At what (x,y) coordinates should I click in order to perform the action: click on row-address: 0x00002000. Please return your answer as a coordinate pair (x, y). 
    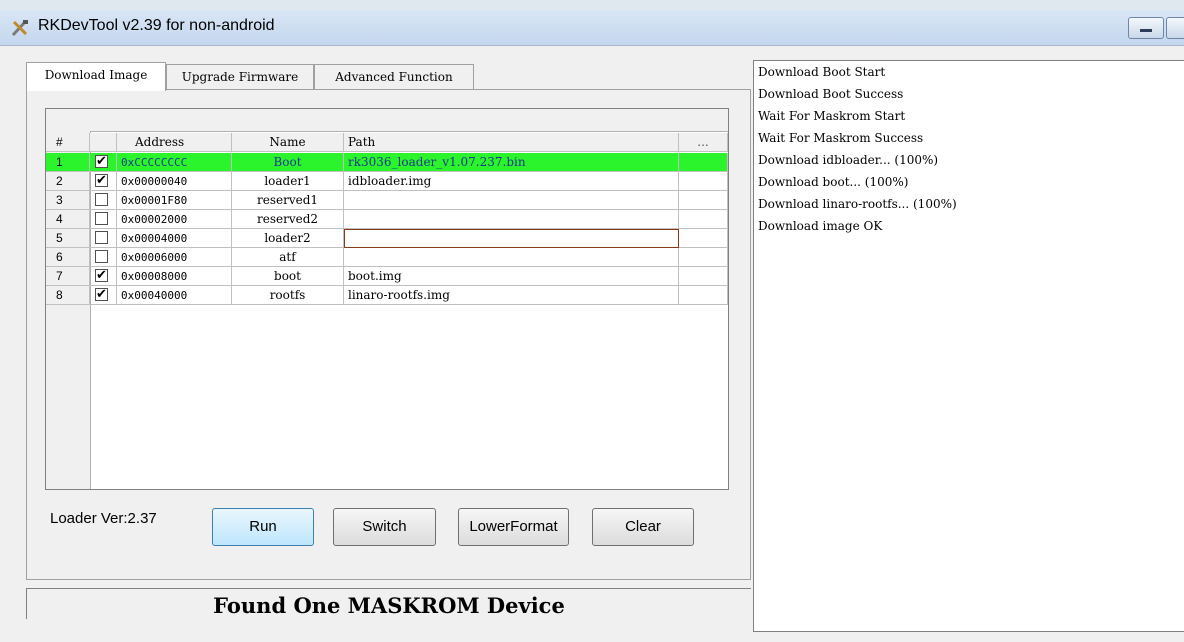
    Looking at the image, I should click on (174, 219).